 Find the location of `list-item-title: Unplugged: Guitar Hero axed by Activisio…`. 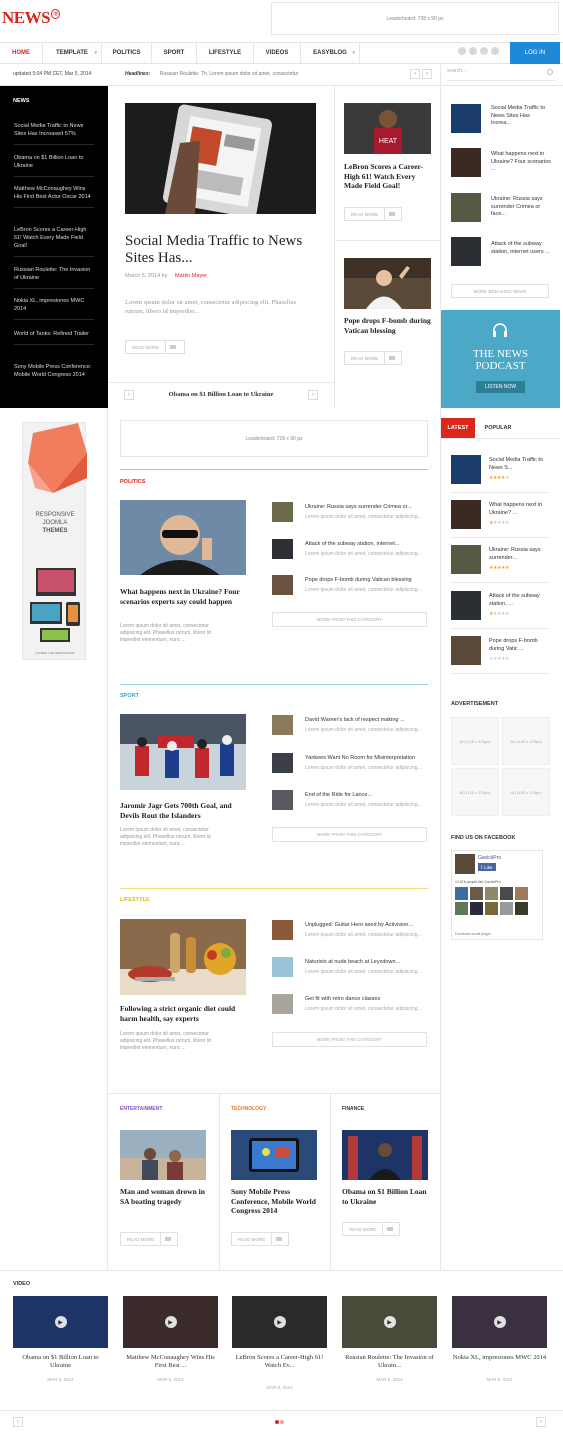

list-item-title: Unplugged: Guitar Hero axed by Activisio… is located at coordinates (367, 925).